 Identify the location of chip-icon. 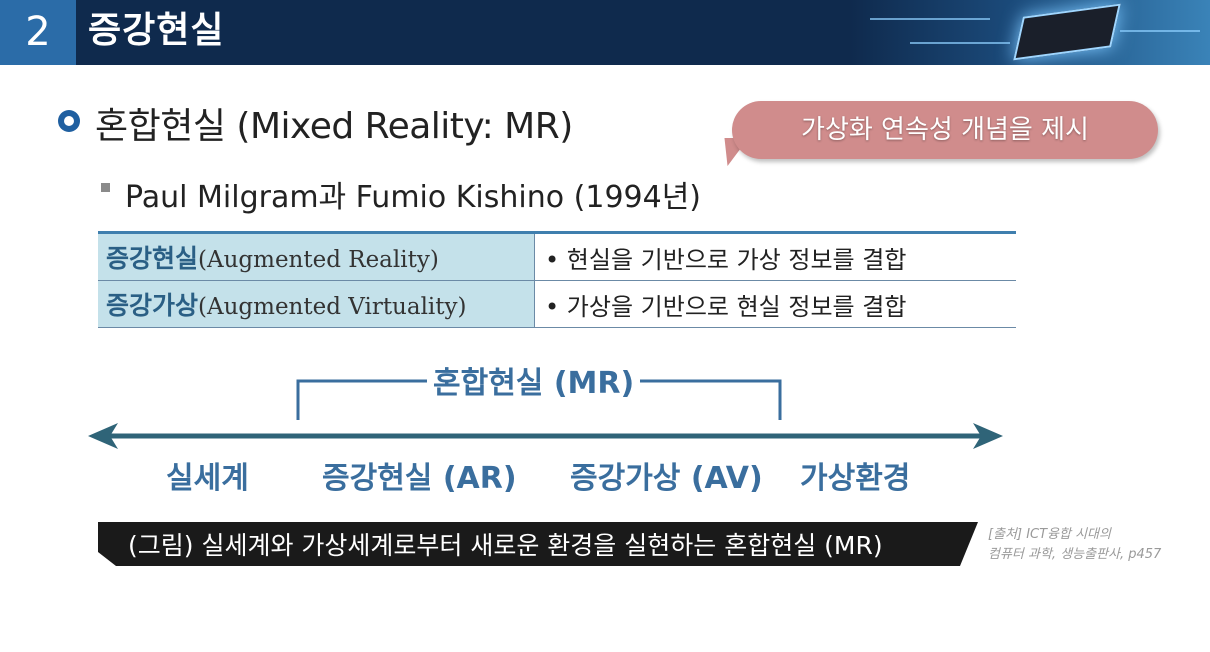
(1067, 32).